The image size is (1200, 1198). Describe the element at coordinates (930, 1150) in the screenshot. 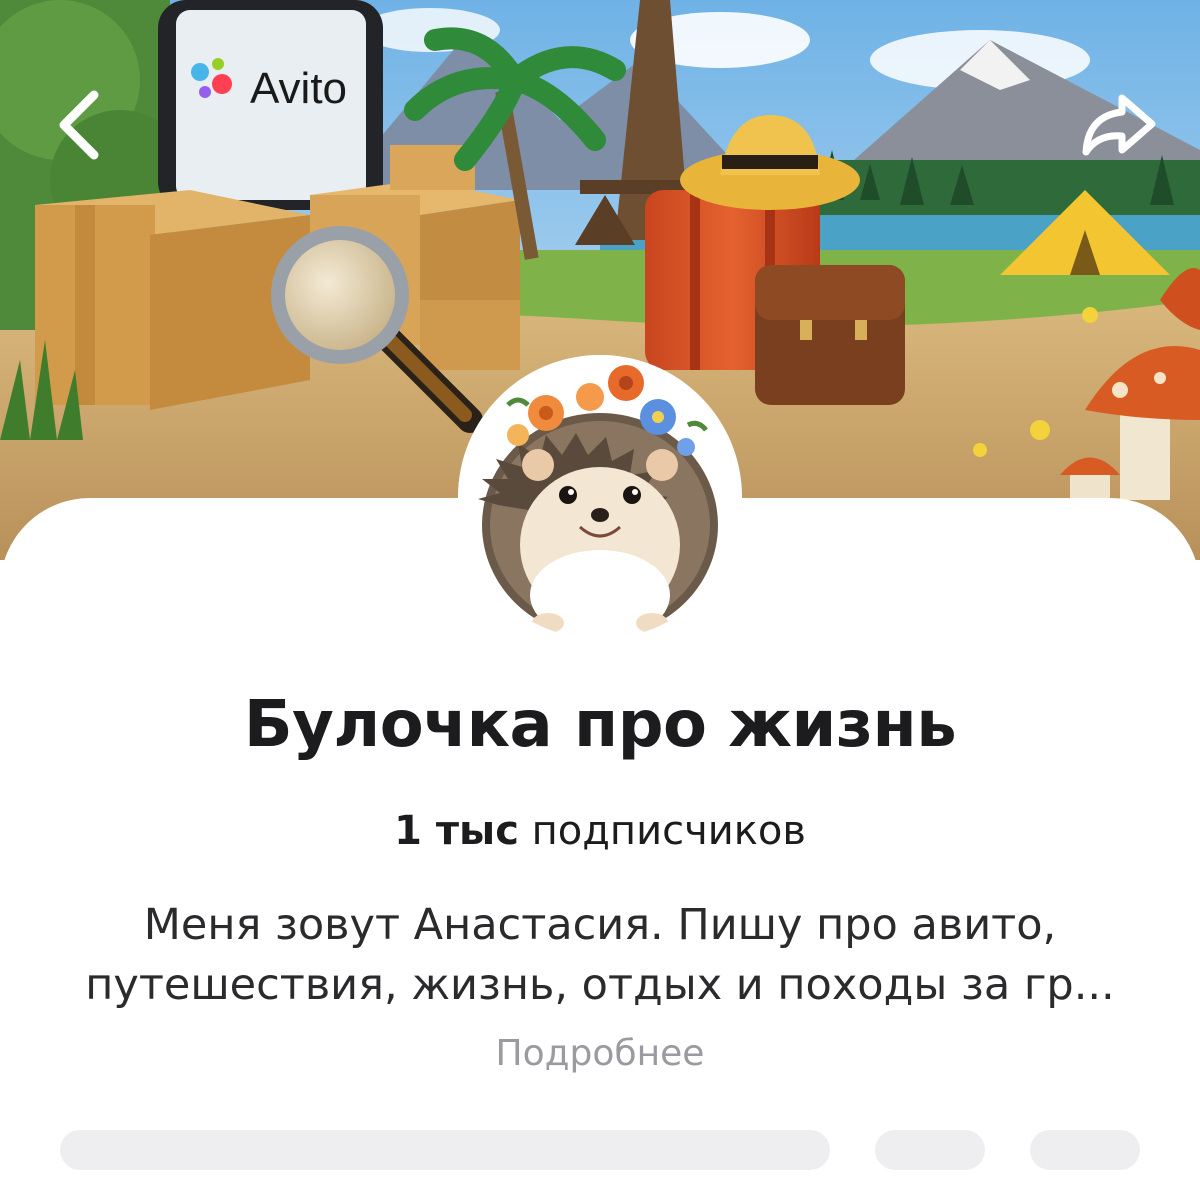

I see `action-button` at that location.